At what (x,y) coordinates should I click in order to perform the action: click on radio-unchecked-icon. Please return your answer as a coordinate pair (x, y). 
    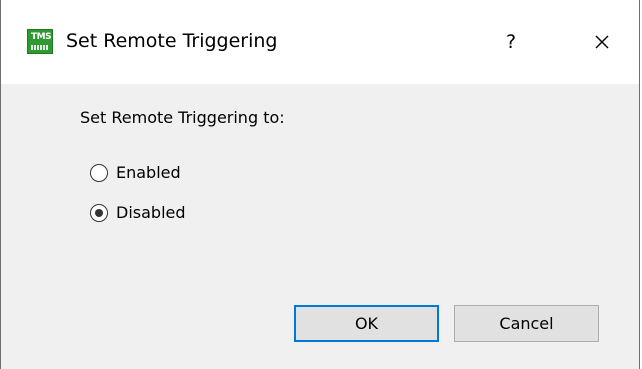
    Looking at the image, I should click on (99, 173).